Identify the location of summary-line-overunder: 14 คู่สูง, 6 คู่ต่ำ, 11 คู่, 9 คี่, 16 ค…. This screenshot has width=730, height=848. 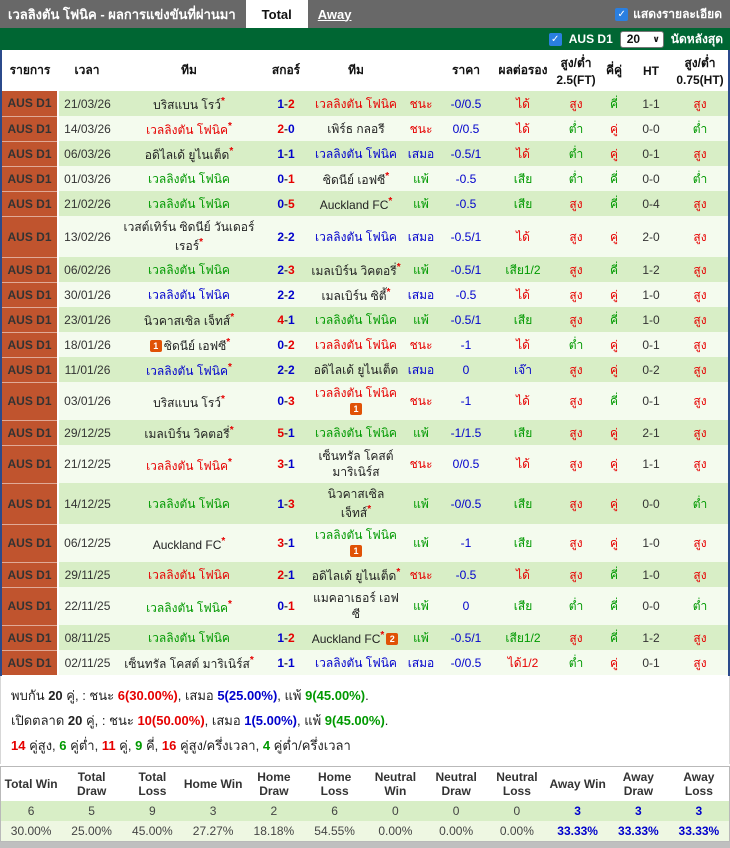
(365, 745).